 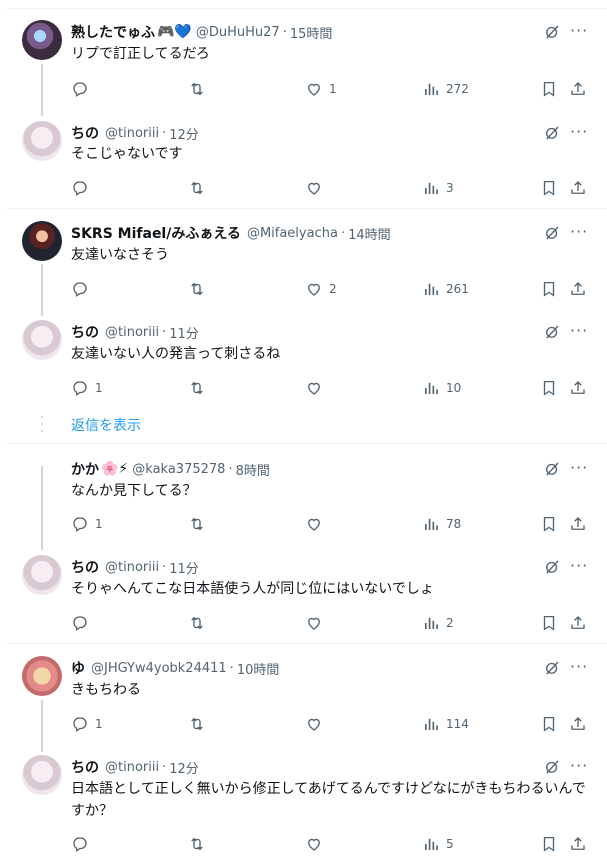 I want to click on display-name: SKRS Mifael/みふぁえる, so click(x=157, y=233).